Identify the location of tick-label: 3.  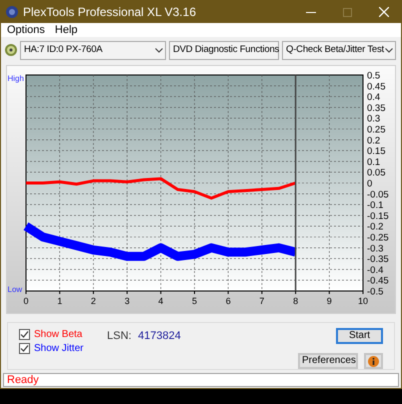
(127, 301).